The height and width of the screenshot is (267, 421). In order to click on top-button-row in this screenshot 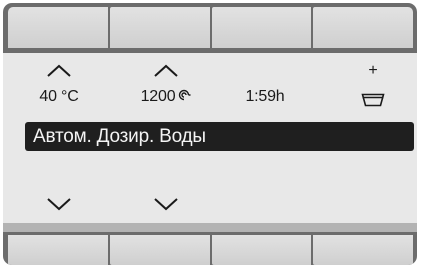, I will do `click(210, 27)`.